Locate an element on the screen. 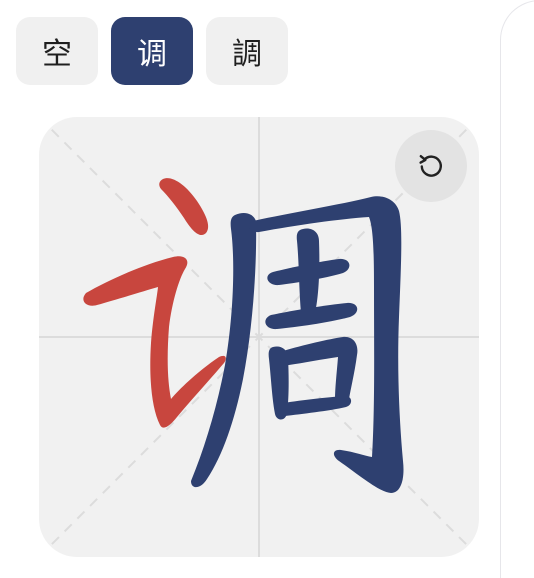 This screenshot has height=578, width=534. stroke-dot is located at coordinates (184, 207).